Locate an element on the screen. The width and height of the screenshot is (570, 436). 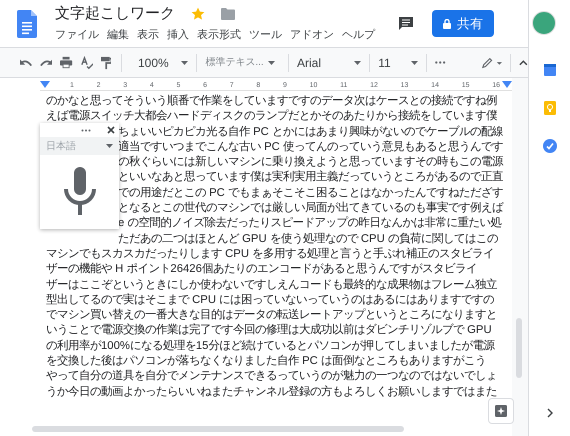
font-size-dropdown: 11 is located at coordinates (398, 63).